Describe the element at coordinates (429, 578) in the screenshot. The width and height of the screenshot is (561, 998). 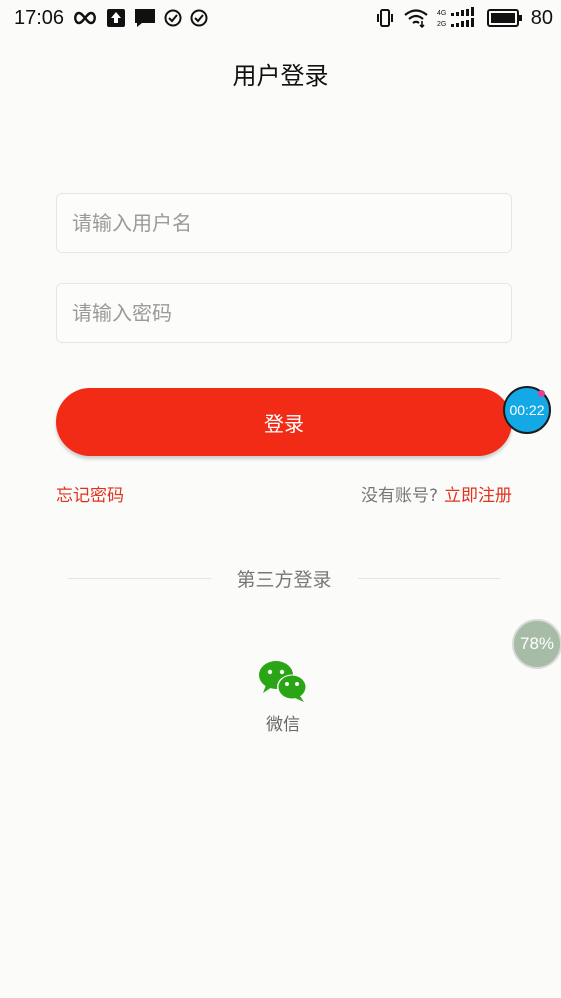
I see `divider-right` at that location.